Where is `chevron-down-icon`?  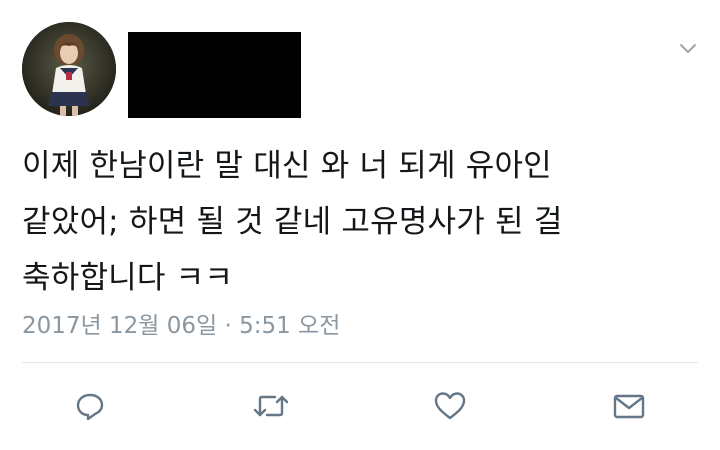 chevron-down-icon is located at coordinates (688, 48).